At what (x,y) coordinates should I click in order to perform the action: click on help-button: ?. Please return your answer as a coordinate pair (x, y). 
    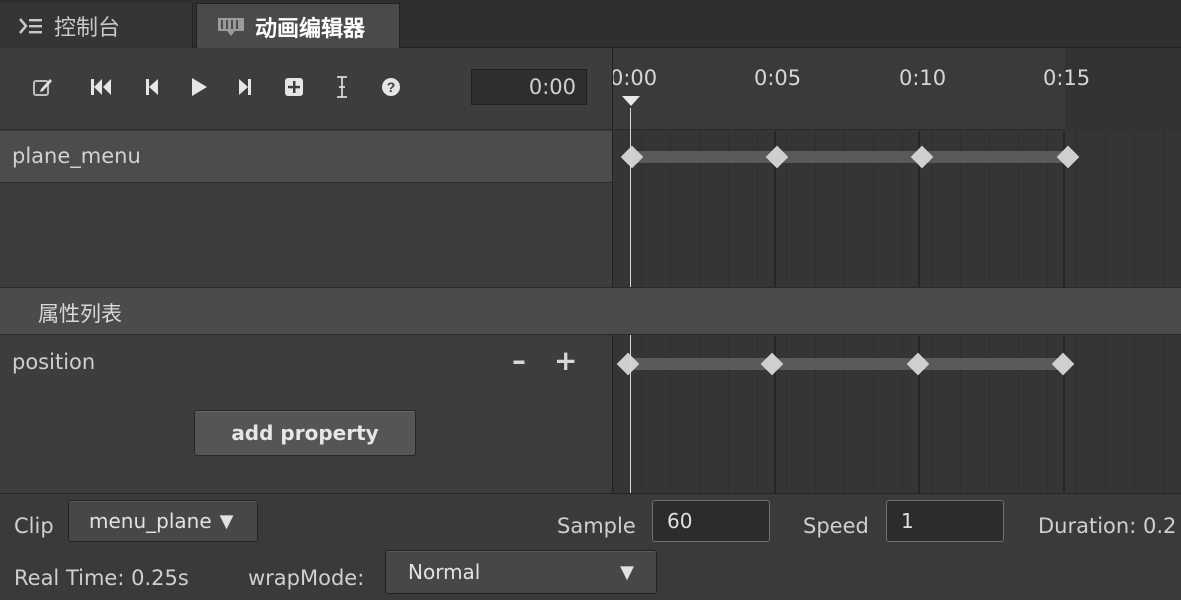
    Looking at the image, I should click on (391, 89).